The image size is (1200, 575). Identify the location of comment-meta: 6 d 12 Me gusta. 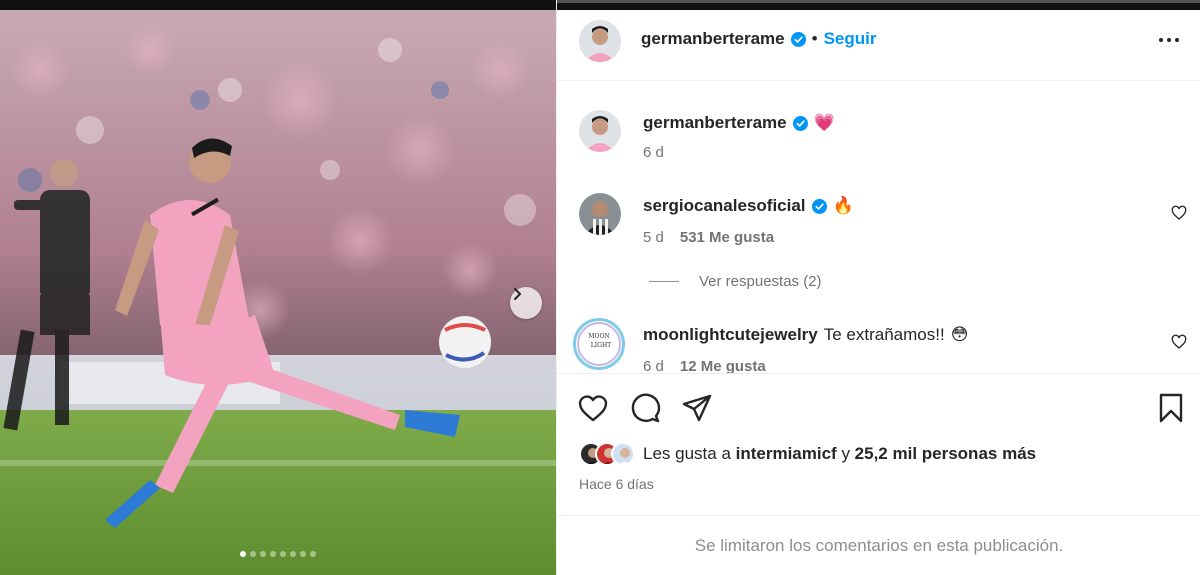
(704, 365).